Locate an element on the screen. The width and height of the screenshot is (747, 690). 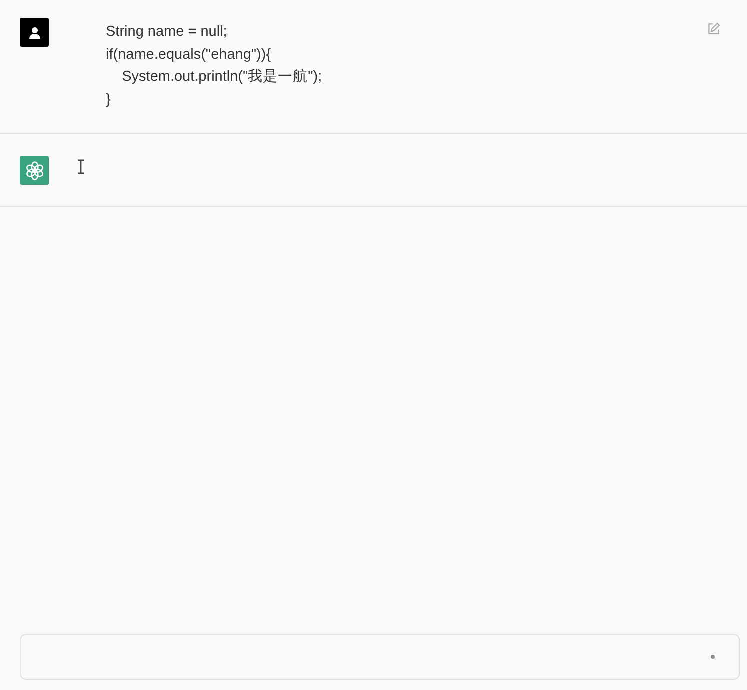
person-icon is located at coordinates (35, 33).